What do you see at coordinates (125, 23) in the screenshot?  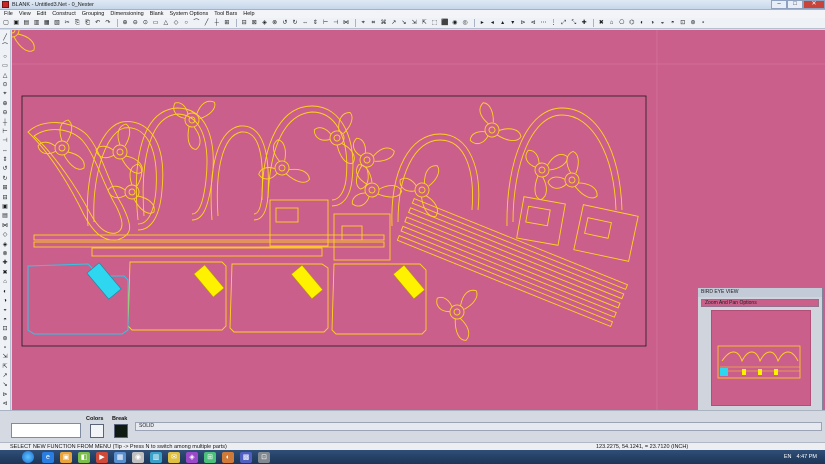 I see `toolbar-tool-icon: ⊕` at bounding box center [125, 23].